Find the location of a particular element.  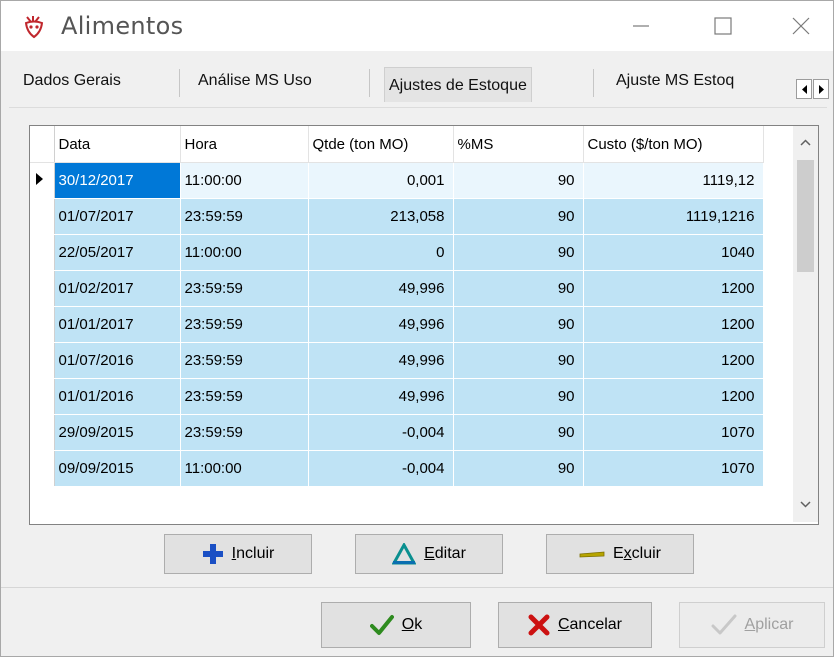

maximize-button is located at coordinates (723, 26).